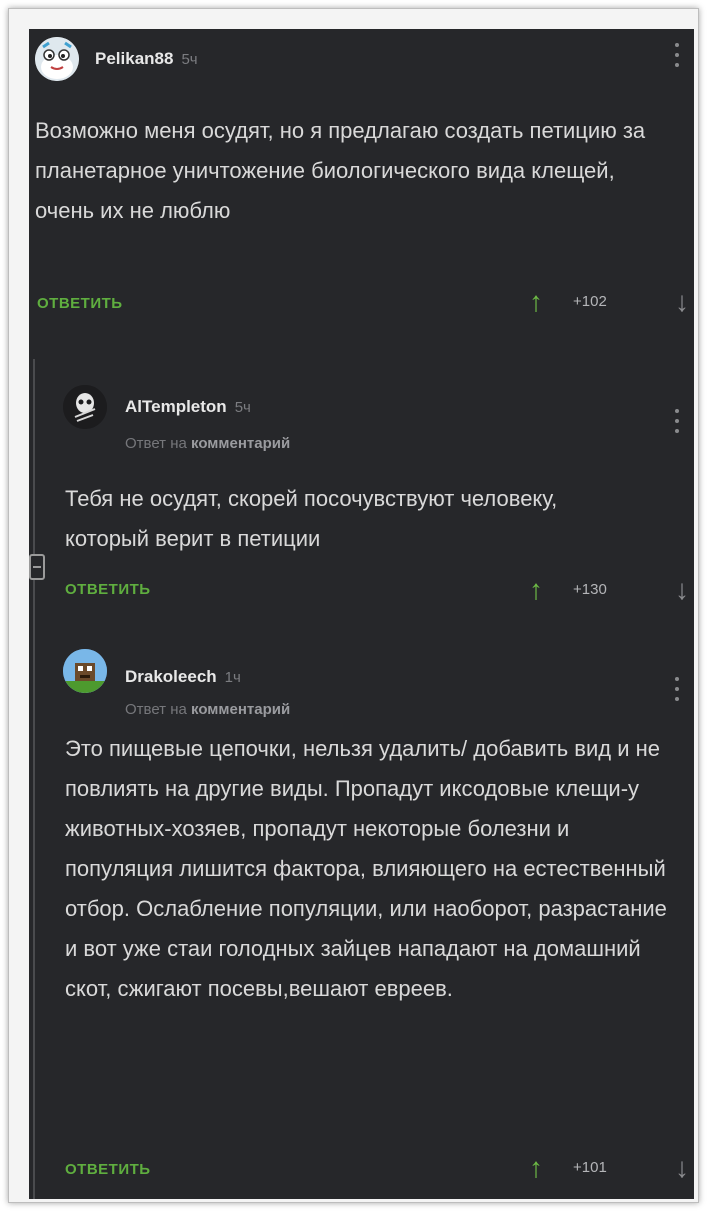 The width and height of the screenshot is (707, 1211). I want to click on comment-time: 1ч, so click(232, 677).